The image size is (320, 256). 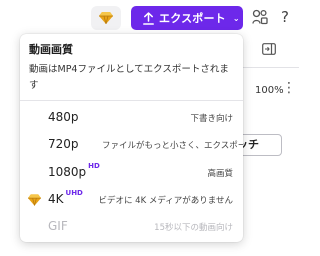 What do you see at coordinates (285, 17) in the screenshot?
I see `help-icon: ?` at bounding box center [285, 17].